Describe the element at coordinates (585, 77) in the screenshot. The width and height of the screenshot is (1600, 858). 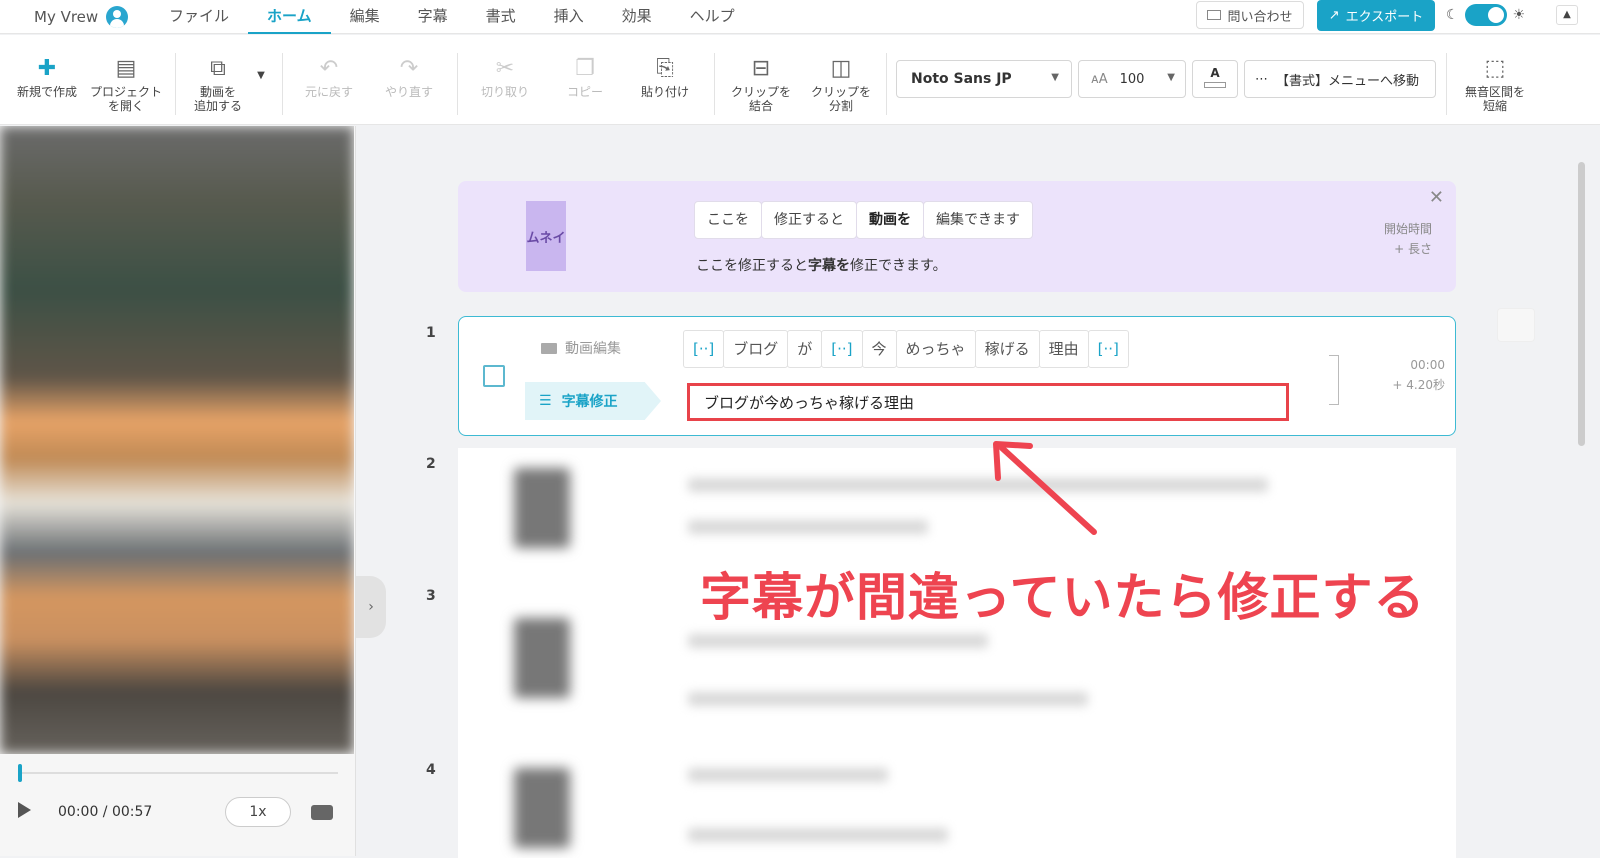
I see `copy-button: ❐ コピー` at that location.